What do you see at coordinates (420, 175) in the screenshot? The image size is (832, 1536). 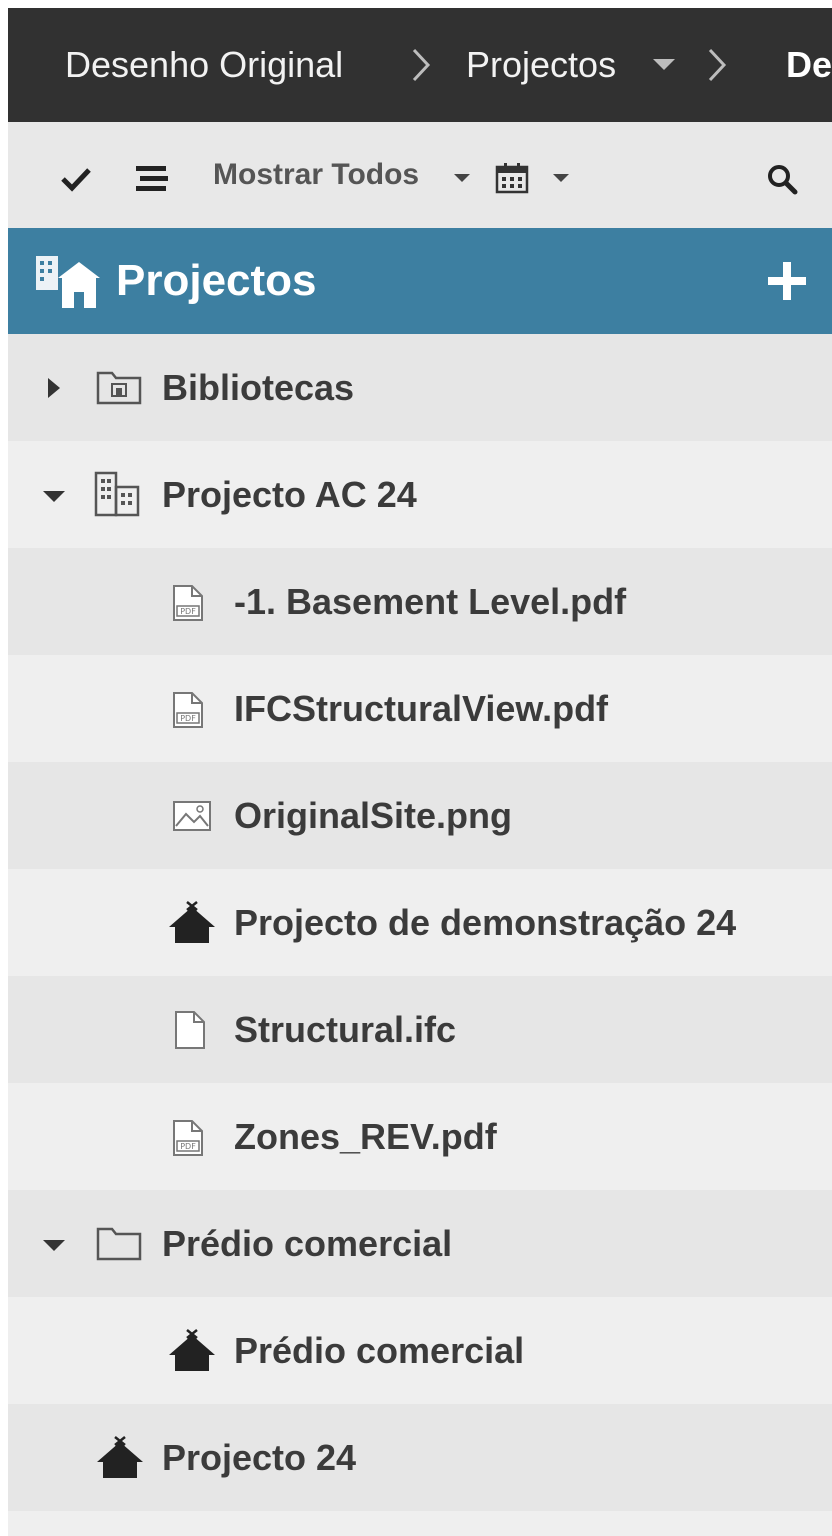 I see `toolbar: Mostrar Todos` at bounding box center [420, 175].